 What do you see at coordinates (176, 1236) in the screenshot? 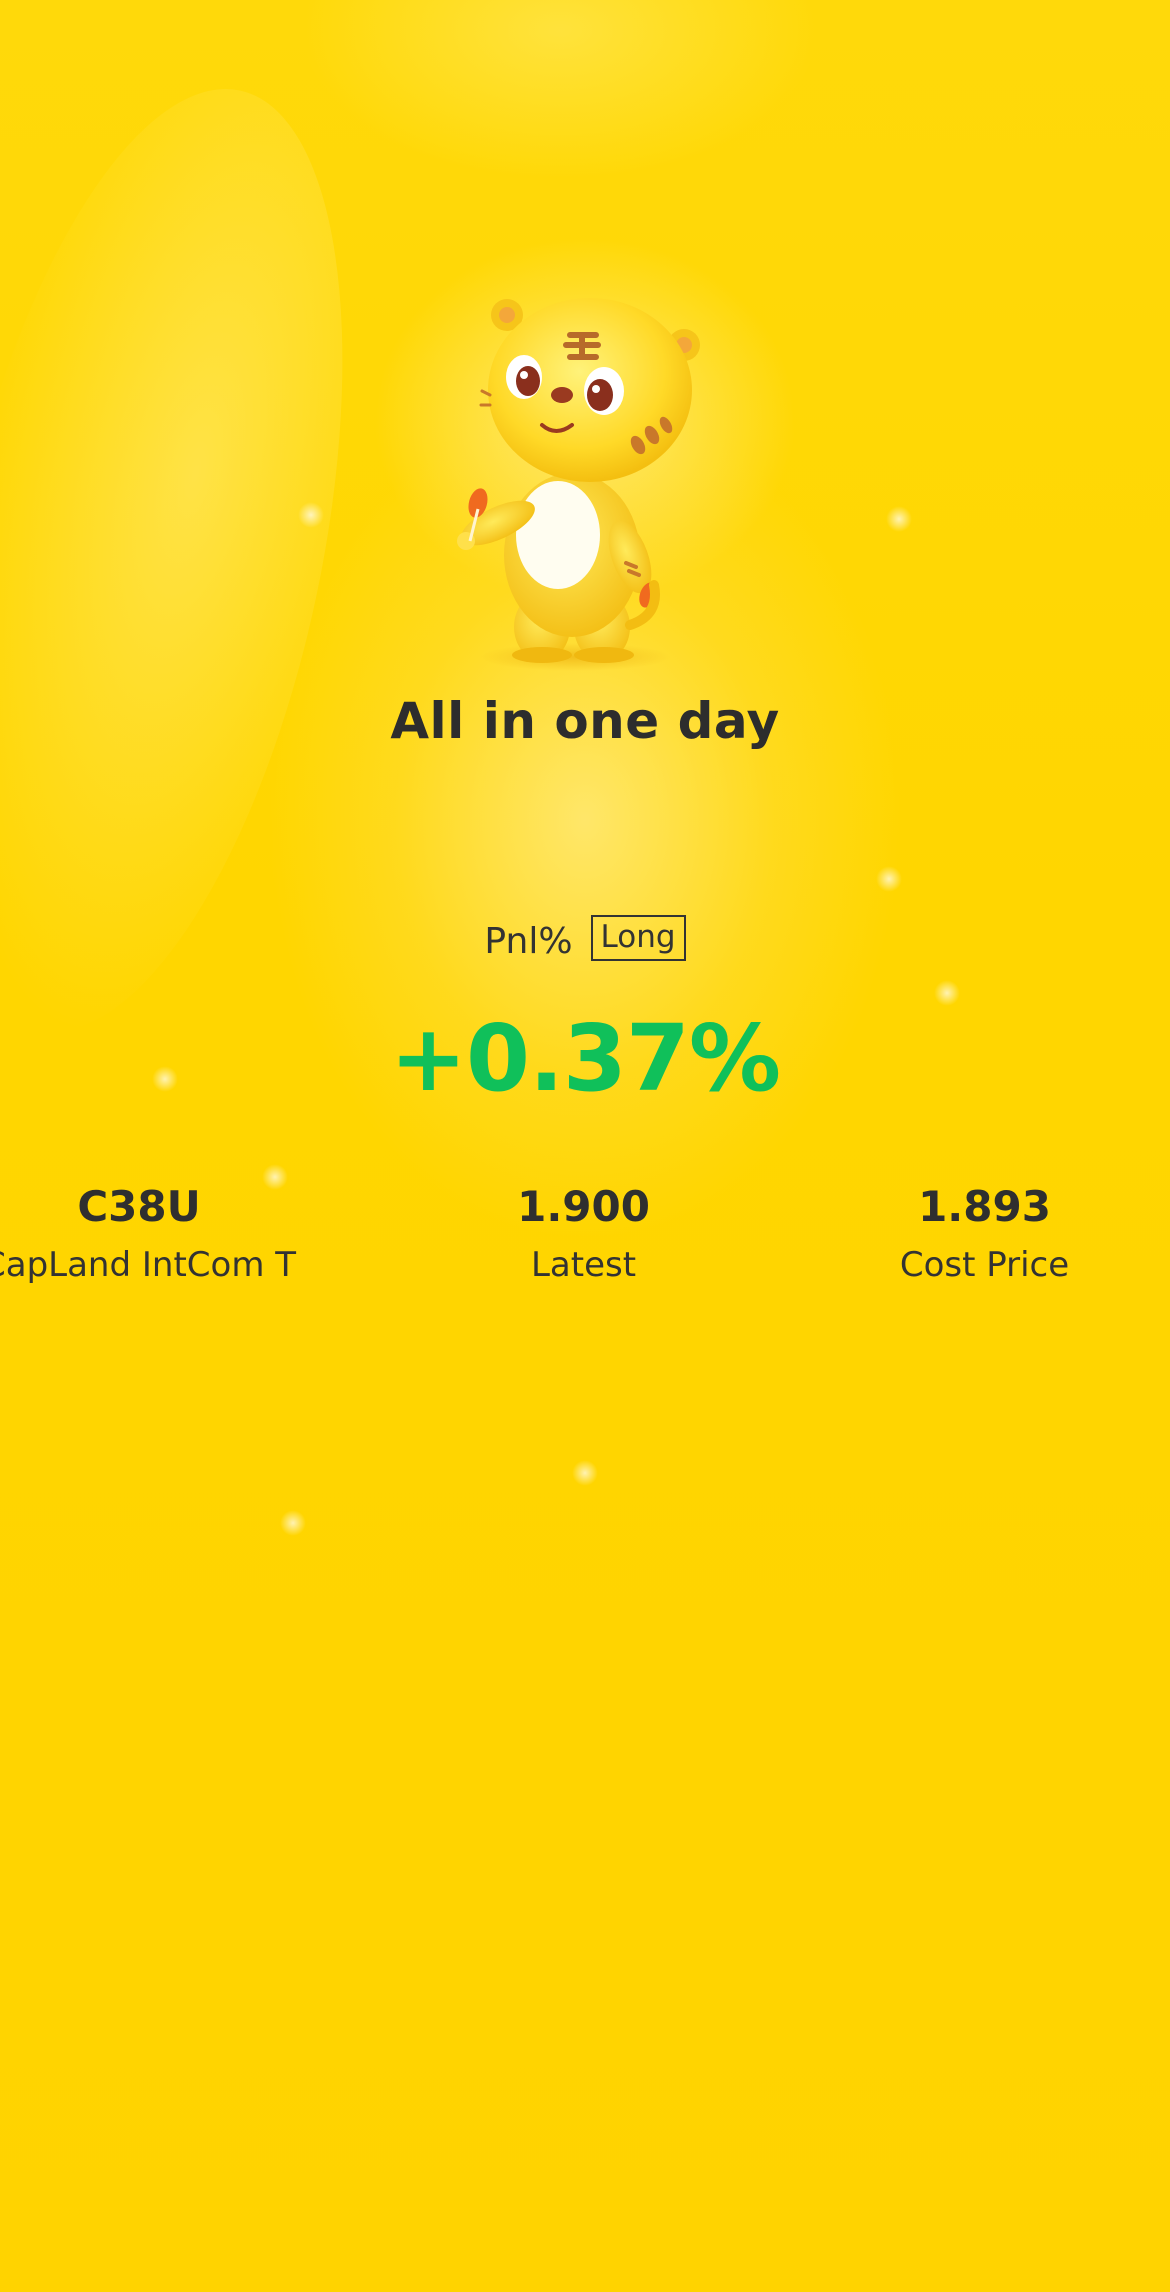
I see `stat-symbol: C38U CapLand IntCom T` at bounding box center [176, 1236].